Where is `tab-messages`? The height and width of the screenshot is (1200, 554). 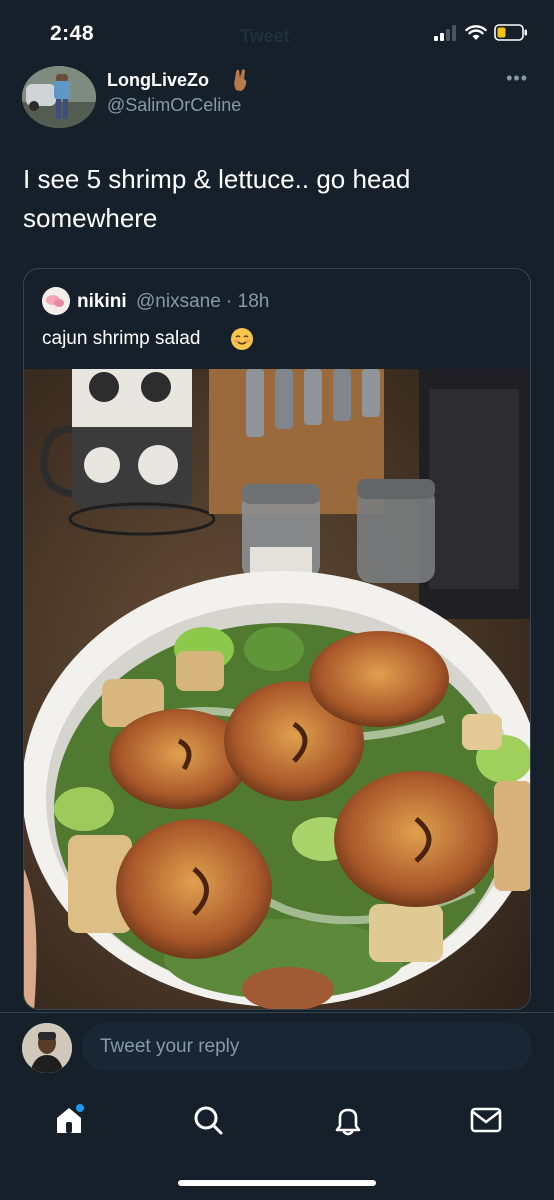
tab-messages is located at coordinates (486, 1120).